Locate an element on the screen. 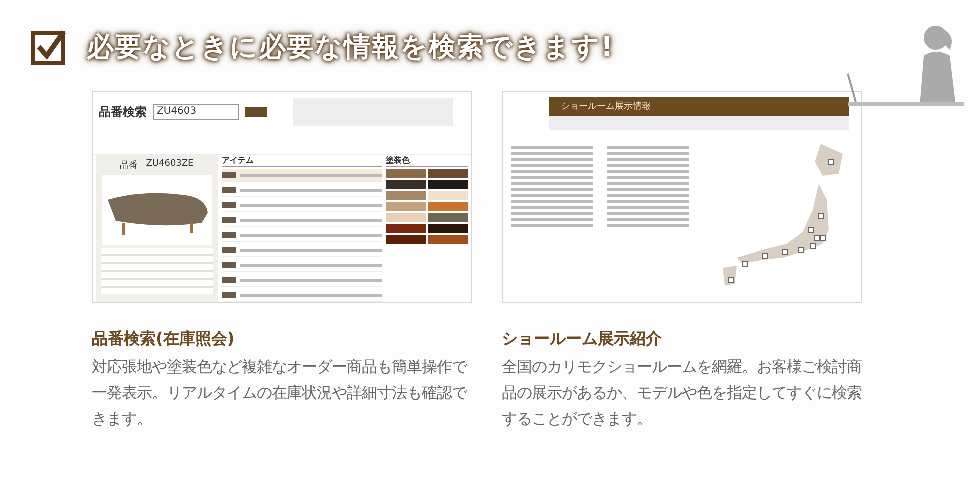  feature-title: ショールーム展示紹介 is located at coordinates (582, 339).